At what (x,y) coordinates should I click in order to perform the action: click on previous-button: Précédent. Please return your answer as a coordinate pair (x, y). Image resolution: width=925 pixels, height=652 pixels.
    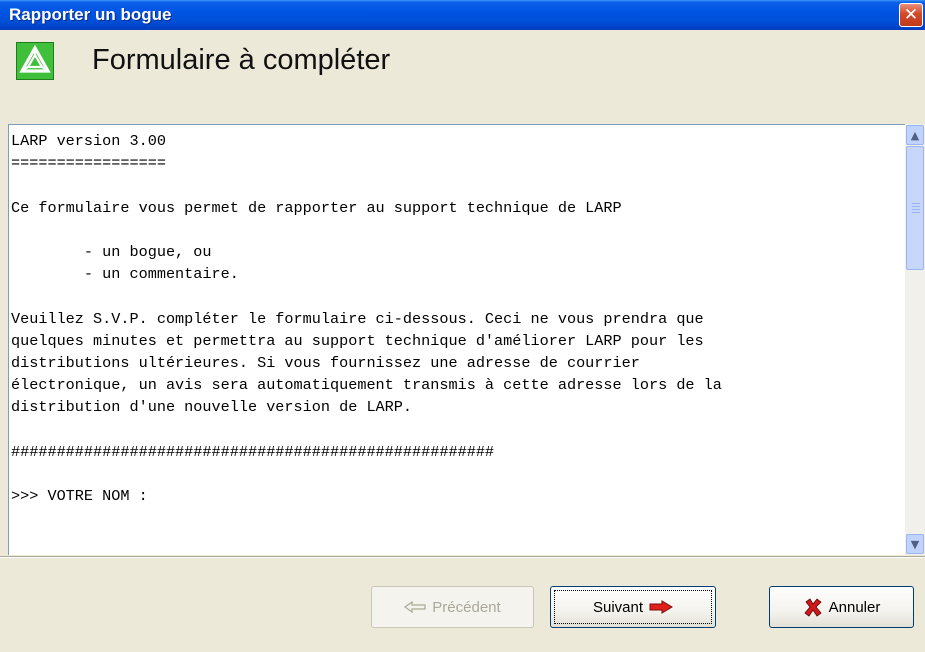
    Looking at the image, I should click on (452, 607).